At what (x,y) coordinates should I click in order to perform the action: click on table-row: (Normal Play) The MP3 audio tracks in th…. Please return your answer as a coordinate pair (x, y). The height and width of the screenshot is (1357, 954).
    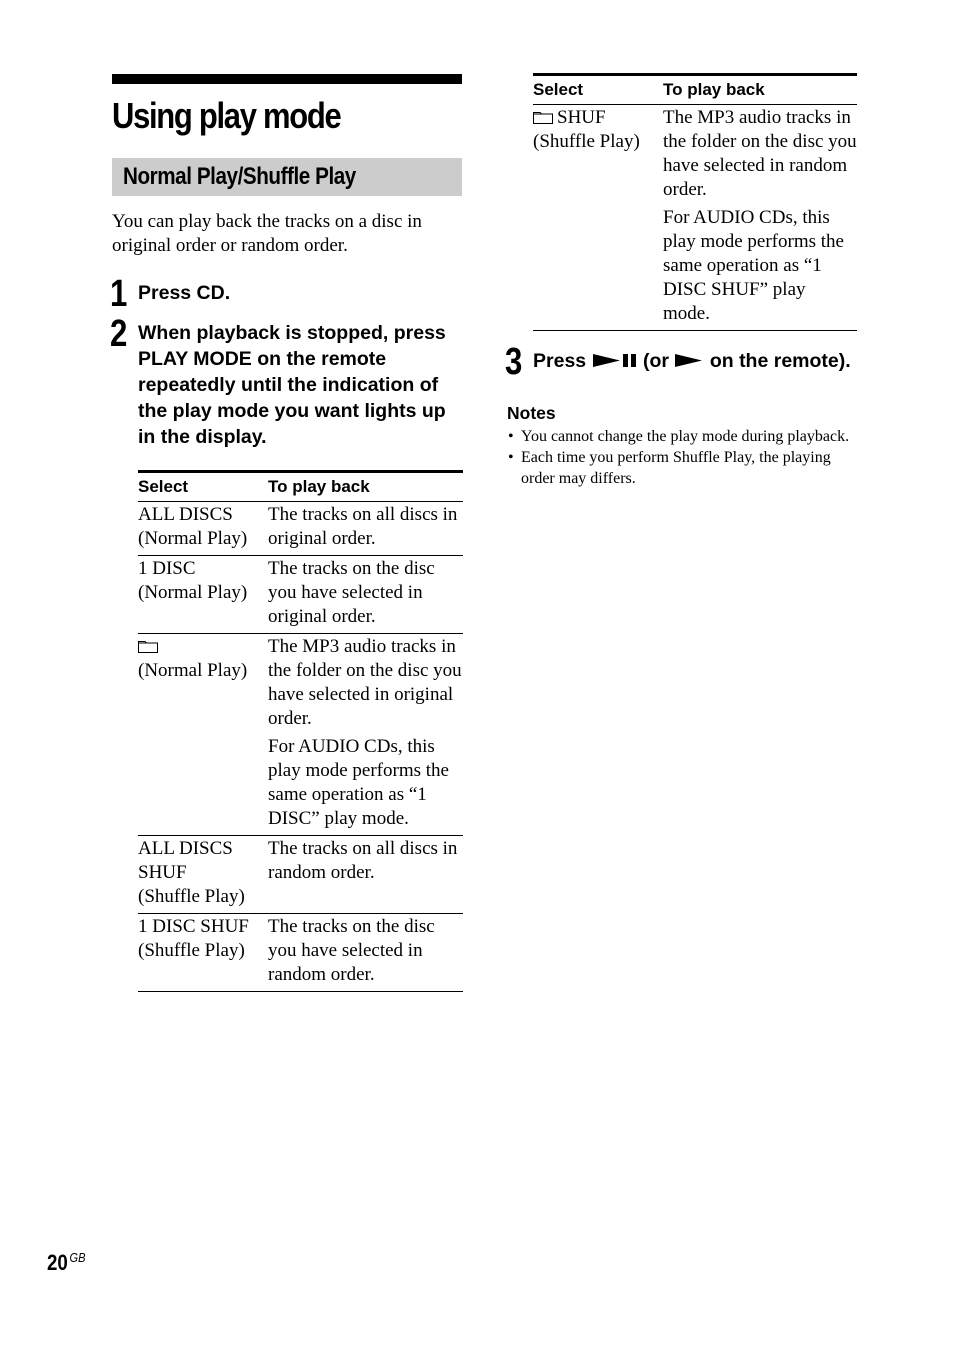
    Looking at the image, I should click on (300, 734).